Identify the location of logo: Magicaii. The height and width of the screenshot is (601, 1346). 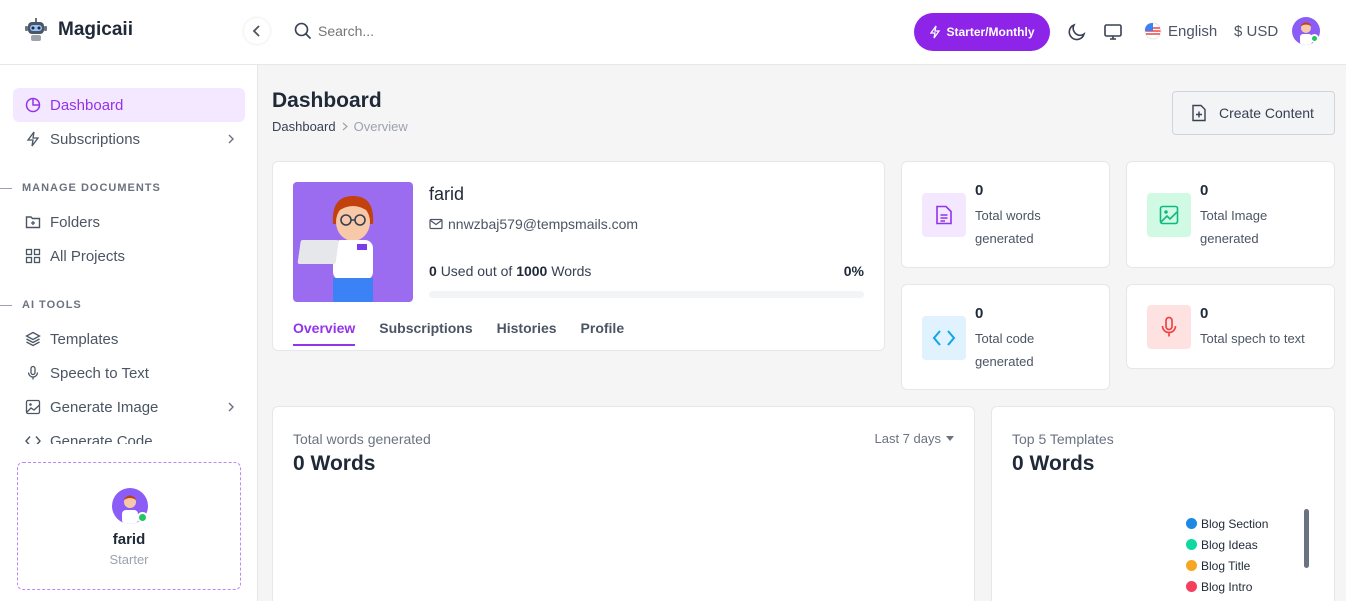
(77, 30).